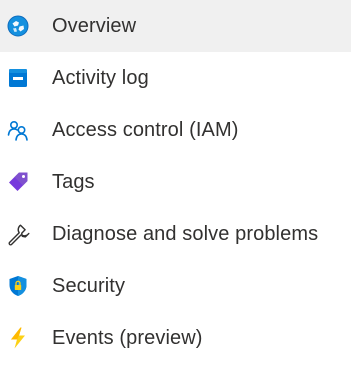  Describe the element at coordinates (18, 338) in the screenshot. I see `lightning-icon` at that location.